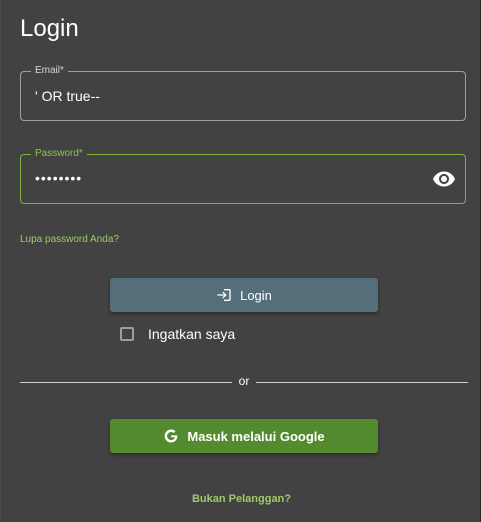 This screenshot has height=522, width=481. I want to click on login-button: Login, so click(244, 295).